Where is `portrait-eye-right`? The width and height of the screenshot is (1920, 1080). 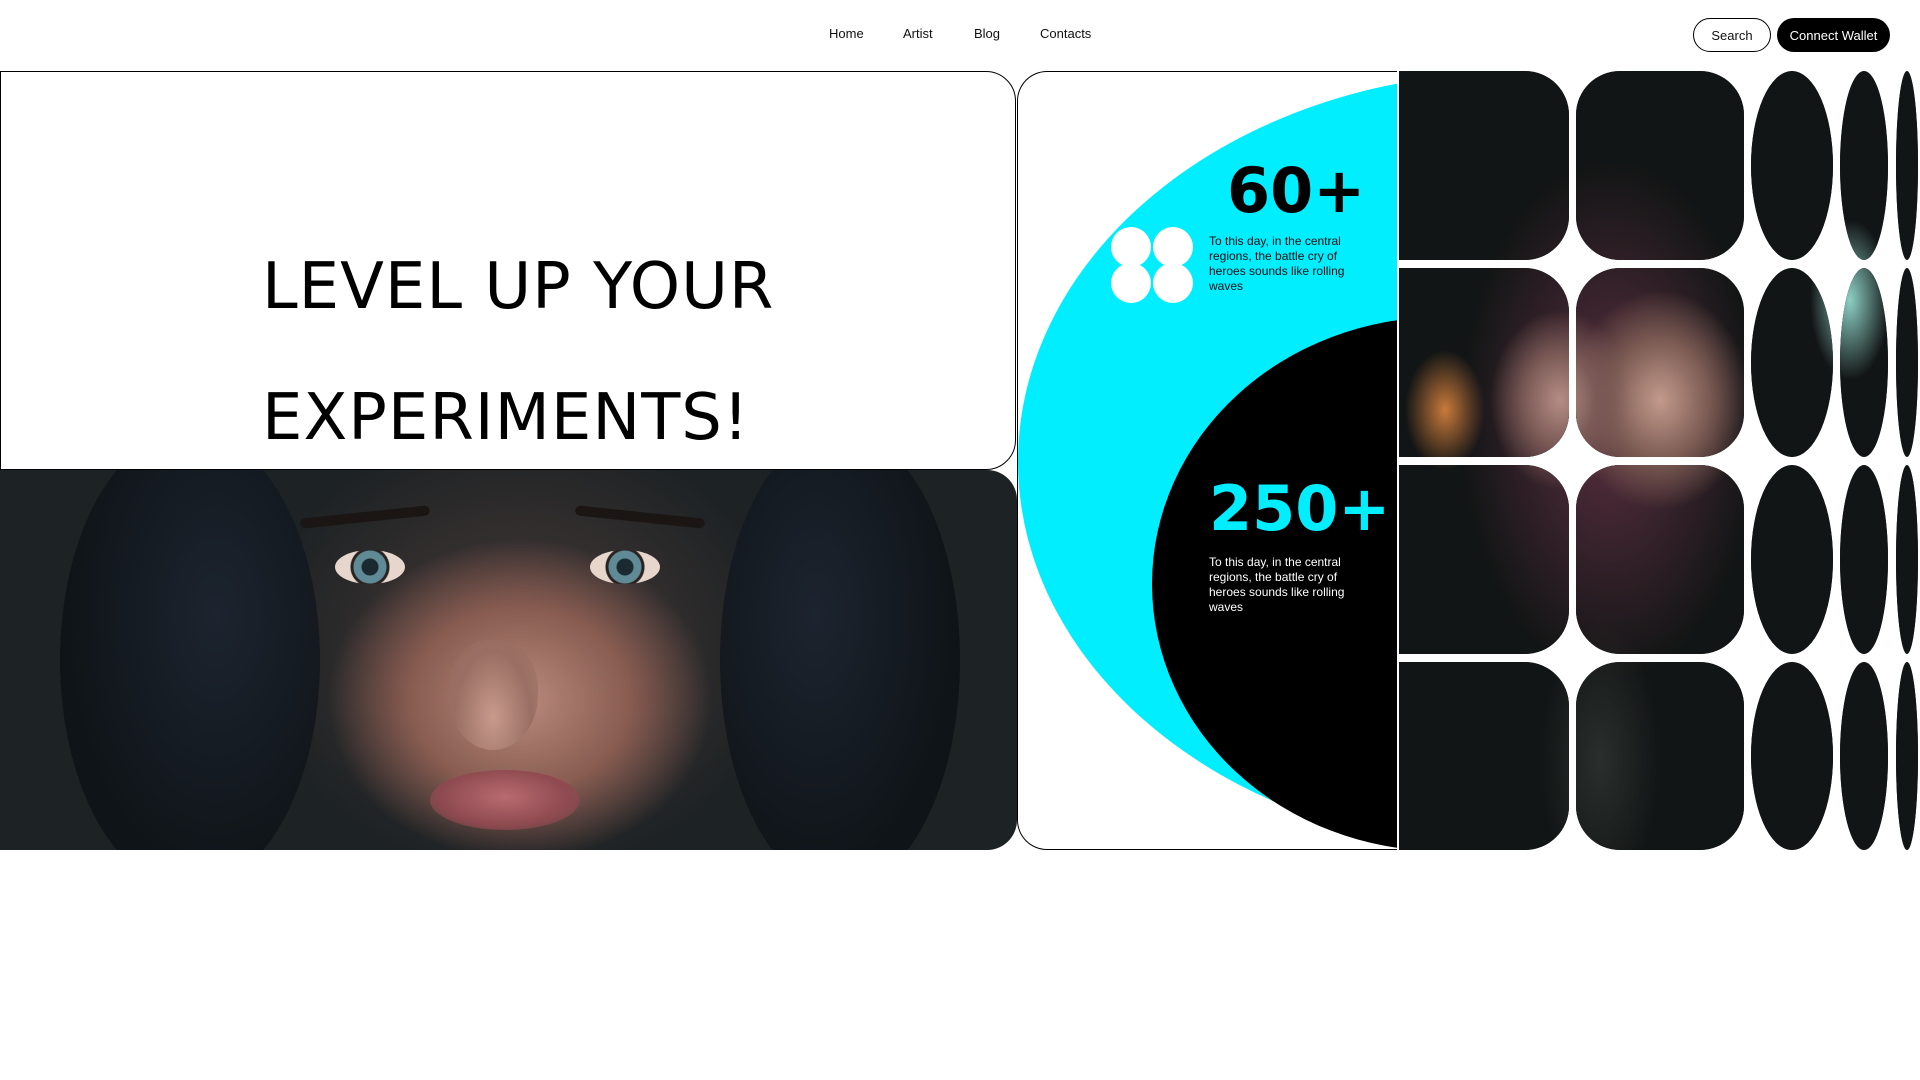 portrait-eye-right is located at coordinates (625, 567).